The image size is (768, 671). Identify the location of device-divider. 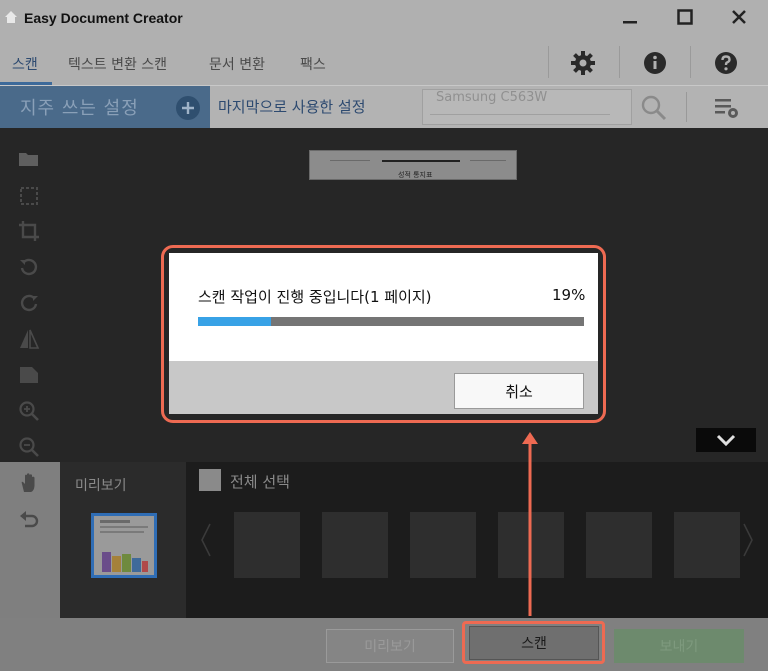
(520, 114).